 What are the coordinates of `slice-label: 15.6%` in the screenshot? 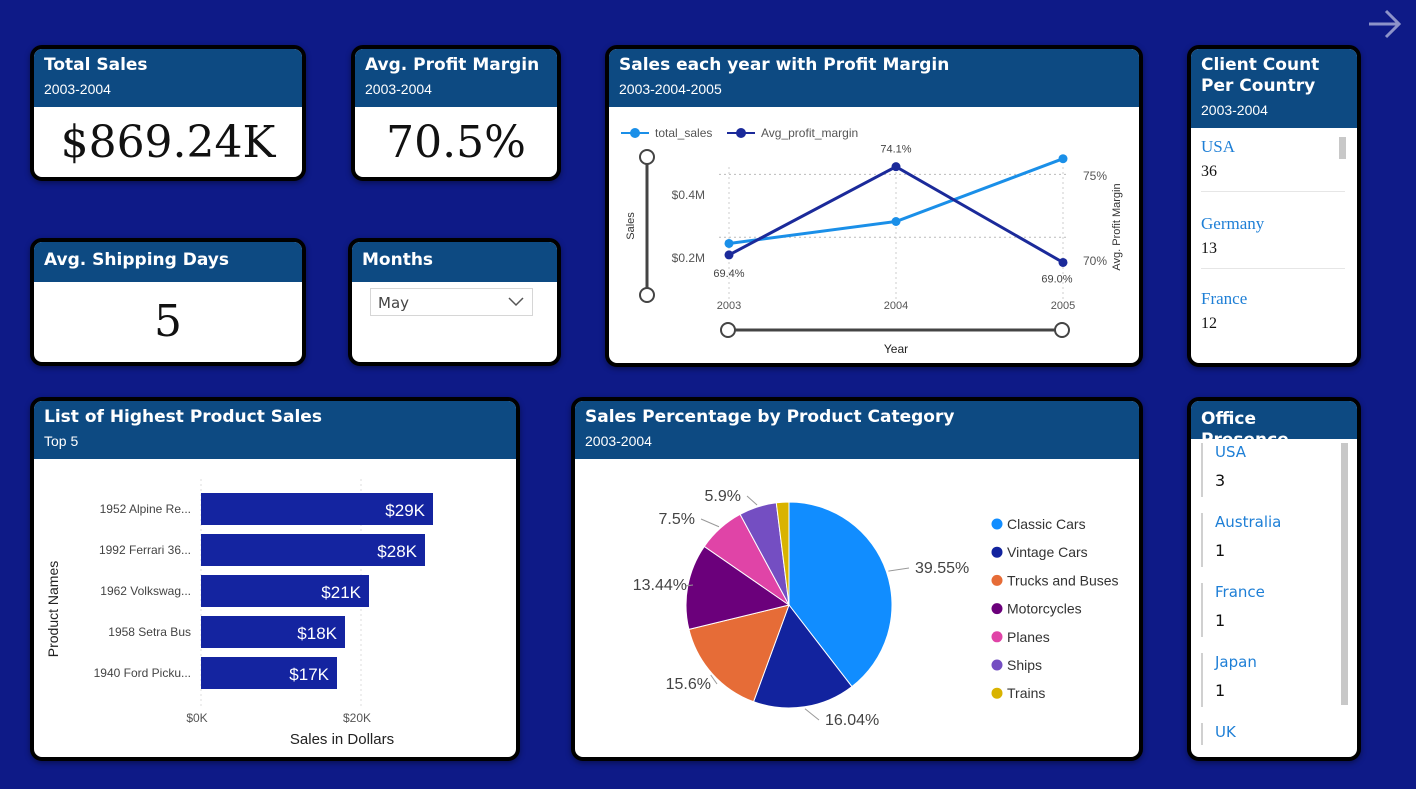 It's located at (688, 684).